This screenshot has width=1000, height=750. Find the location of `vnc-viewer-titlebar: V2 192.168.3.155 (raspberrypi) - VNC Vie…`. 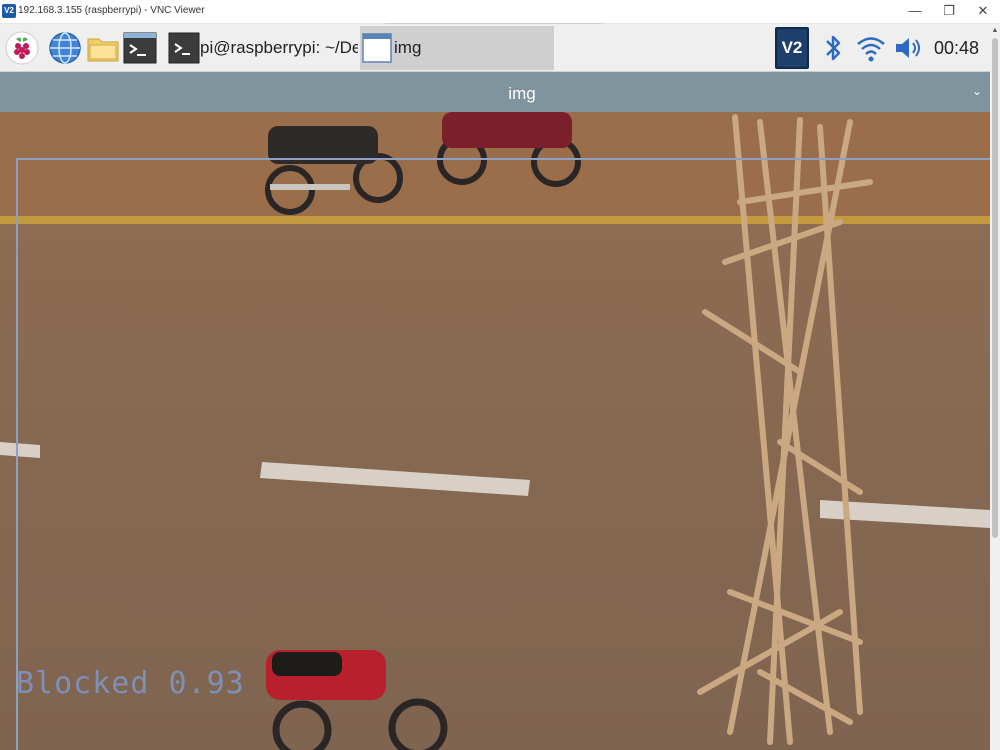

vnc-viewer-titlebar: V2 192.168.3.155 (raspberrypi) - VNC Vie… is located at coordinates (500, 12).